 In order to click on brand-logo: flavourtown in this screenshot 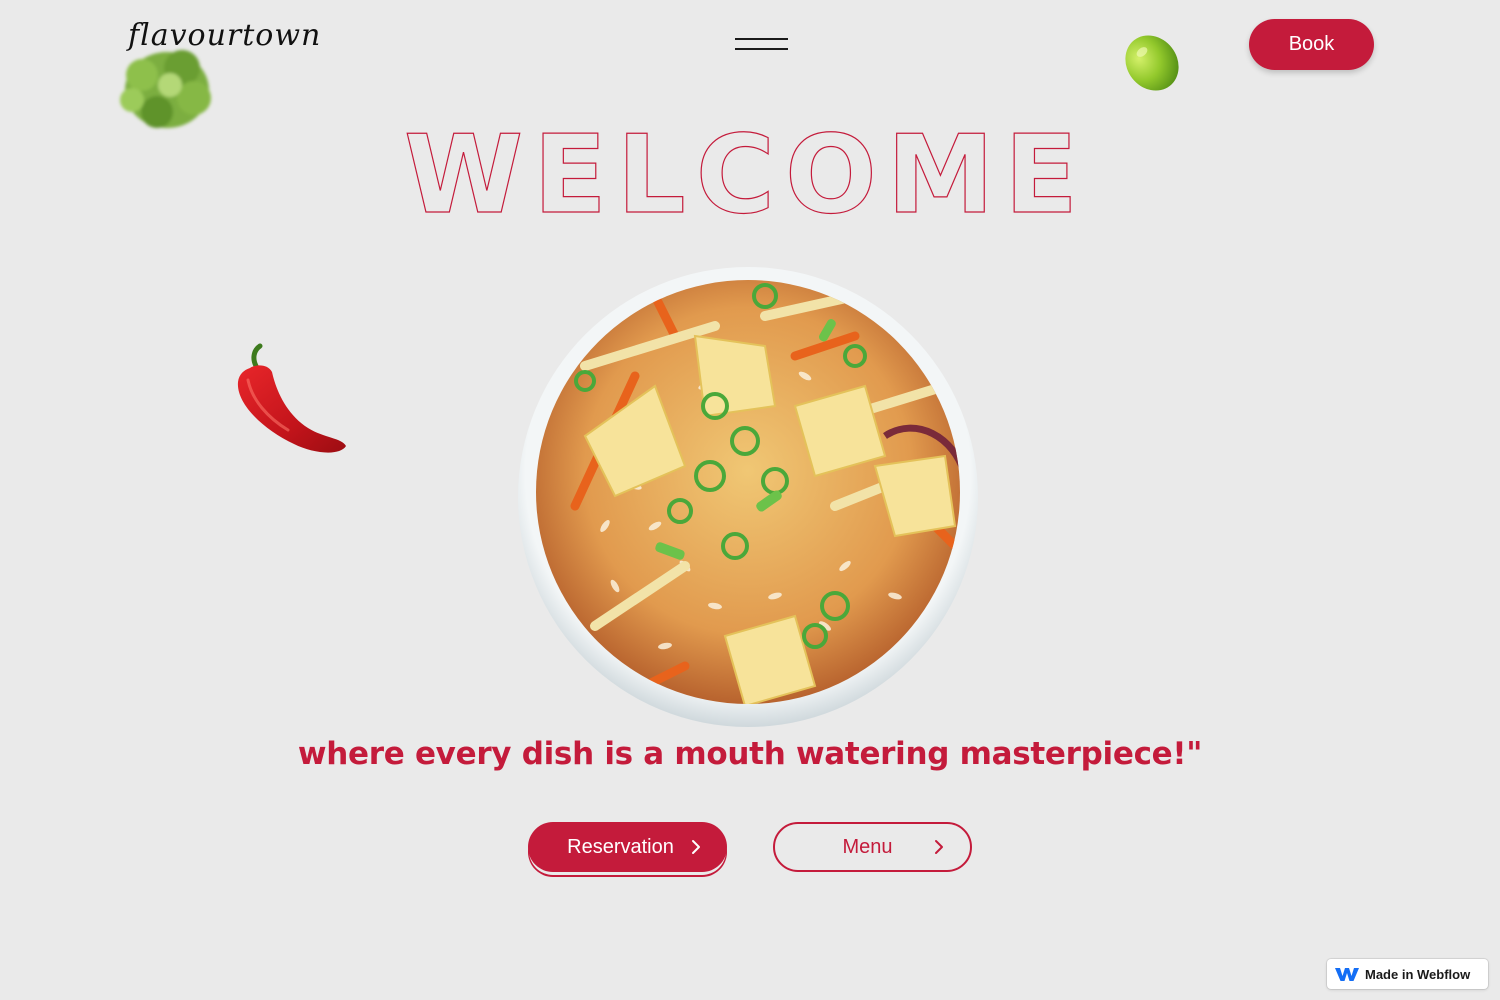, I will do `click(224, 35)`.